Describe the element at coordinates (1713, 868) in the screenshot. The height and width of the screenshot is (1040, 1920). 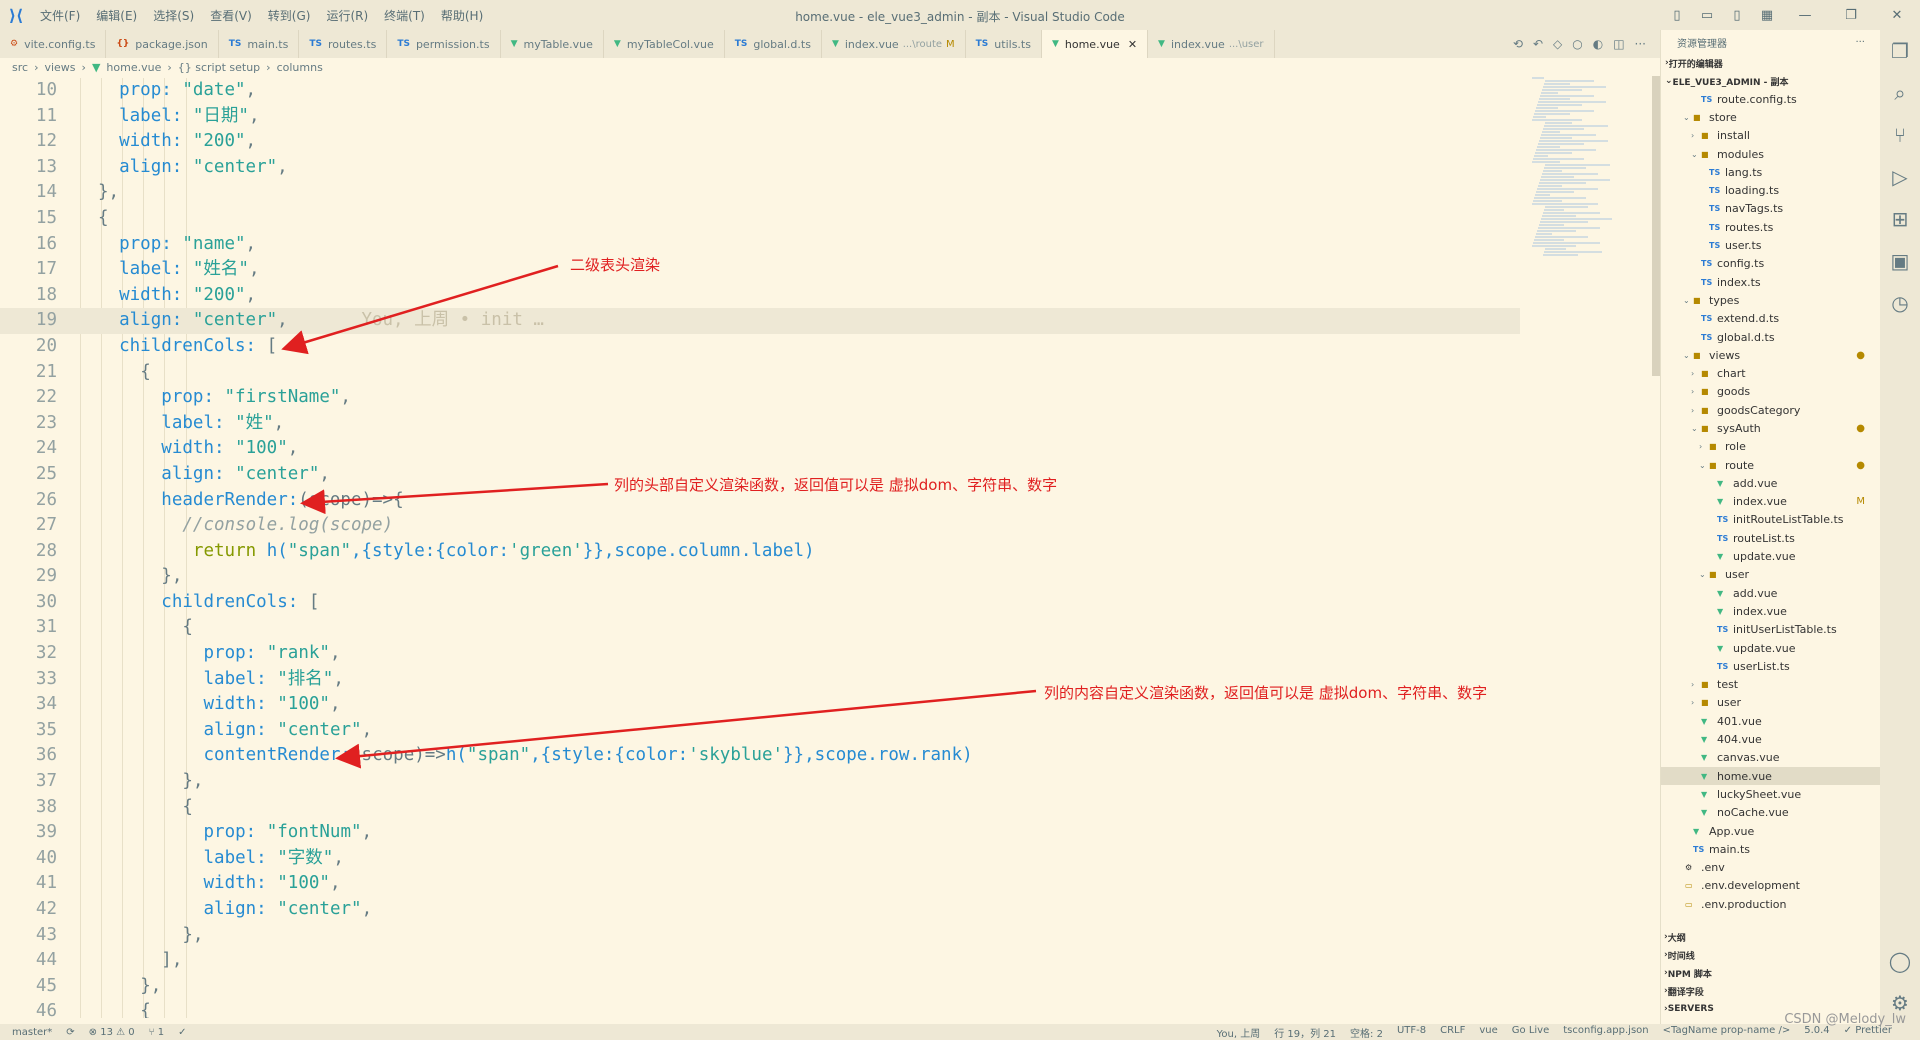
I see `tree-item-label: .env` at that location.